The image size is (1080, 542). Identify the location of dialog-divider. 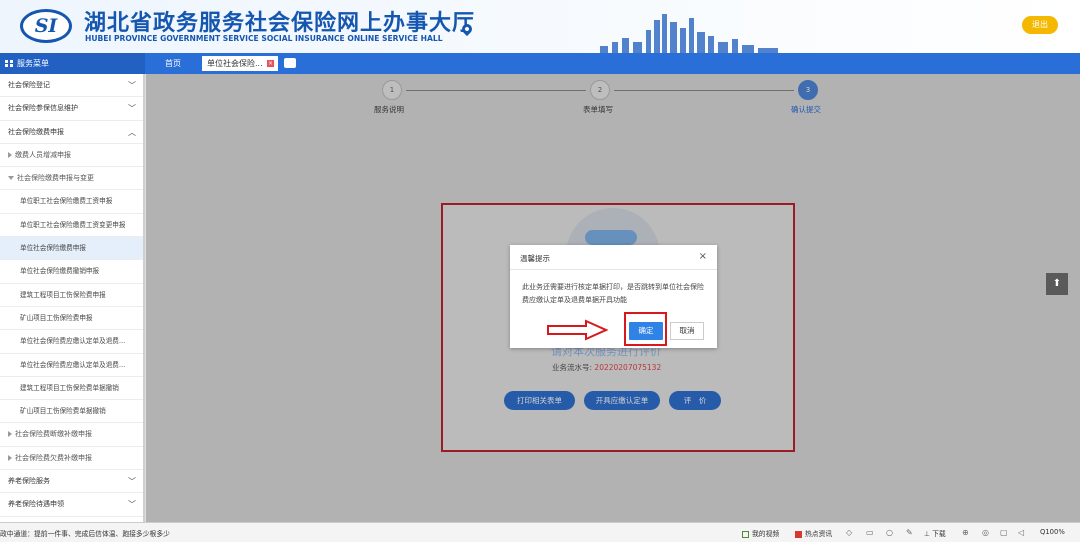
(613, 269).